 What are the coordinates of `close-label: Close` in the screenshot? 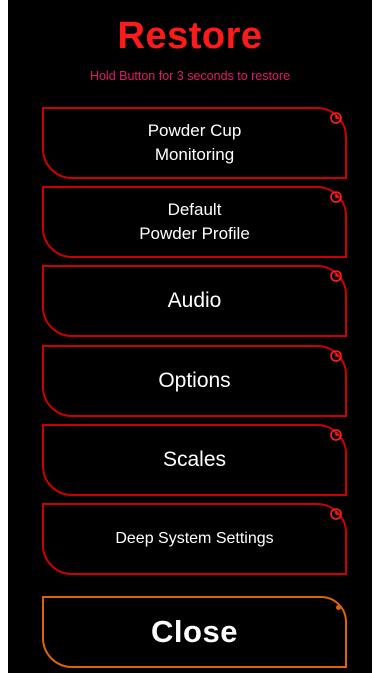 It's located at (194, 631).